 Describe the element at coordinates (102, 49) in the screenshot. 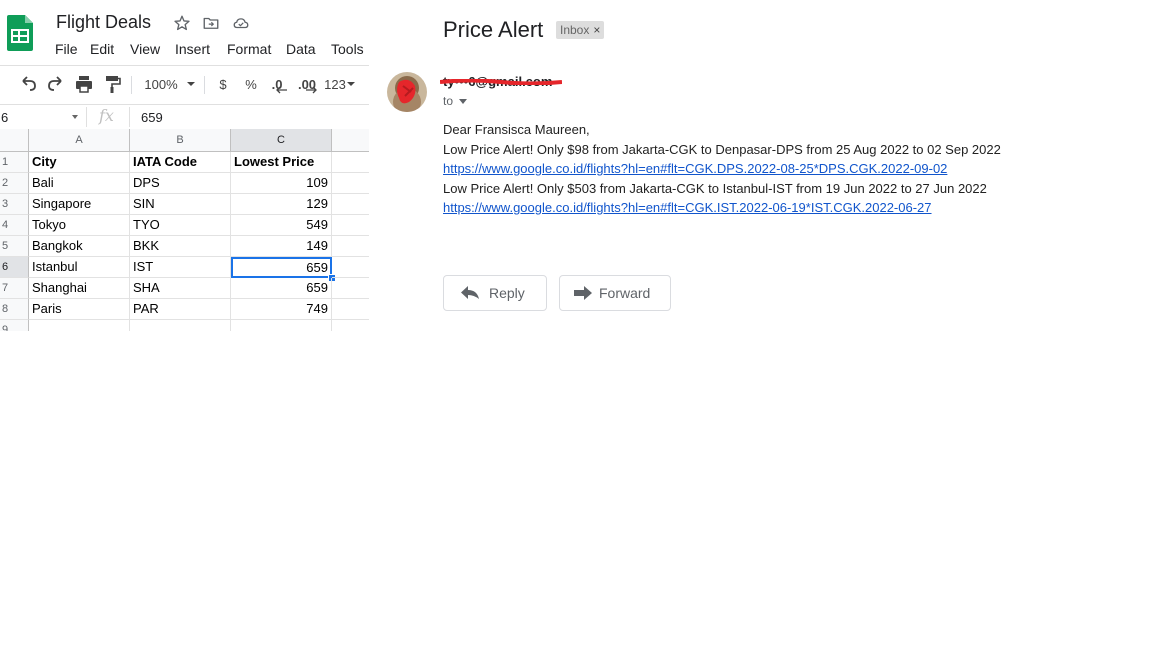

I see `menu-edit: Edit` at that location.